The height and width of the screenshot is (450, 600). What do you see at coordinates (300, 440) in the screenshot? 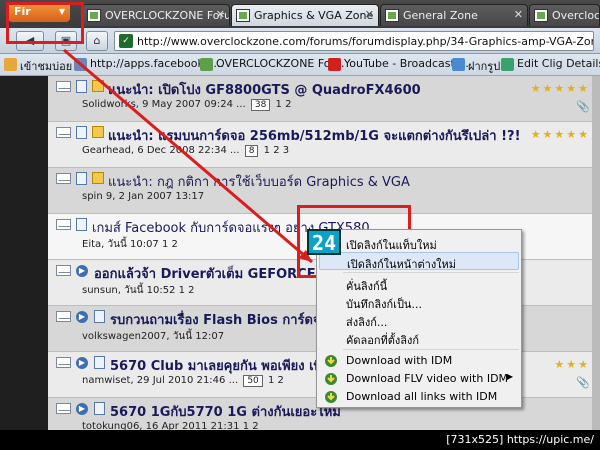
I see `image-host-footer: [731x525] https://upic.me/` at bounding box center [300, 440].